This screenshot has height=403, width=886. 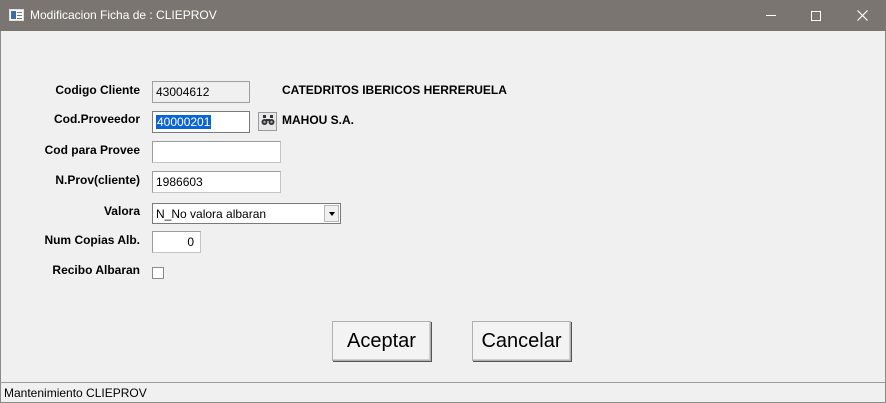 I want to click on close-icon, so click(x=862, y=15).